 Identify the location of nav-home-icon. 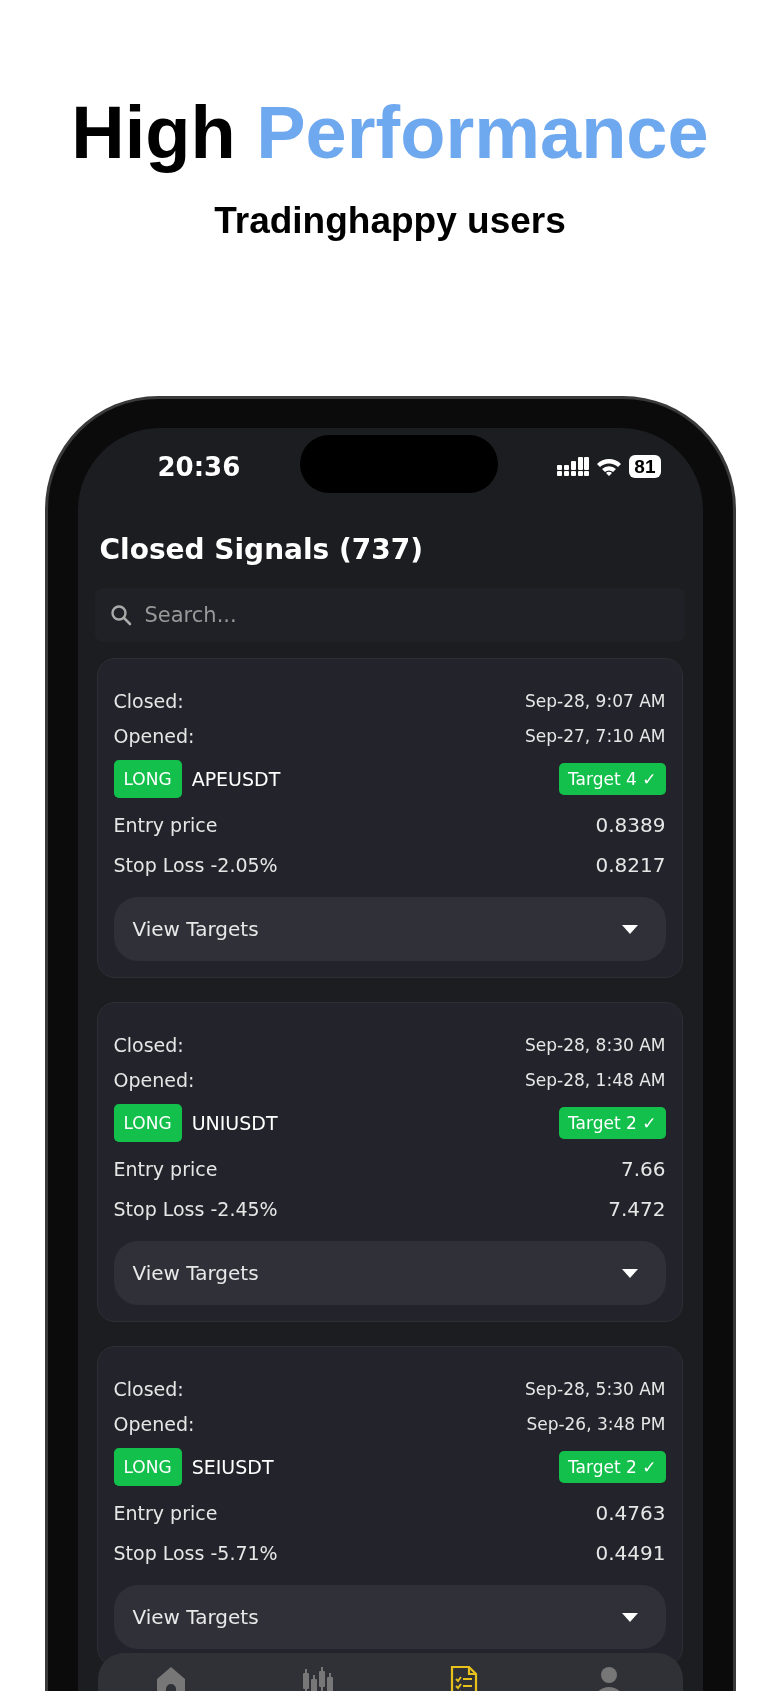
(171, 1678).